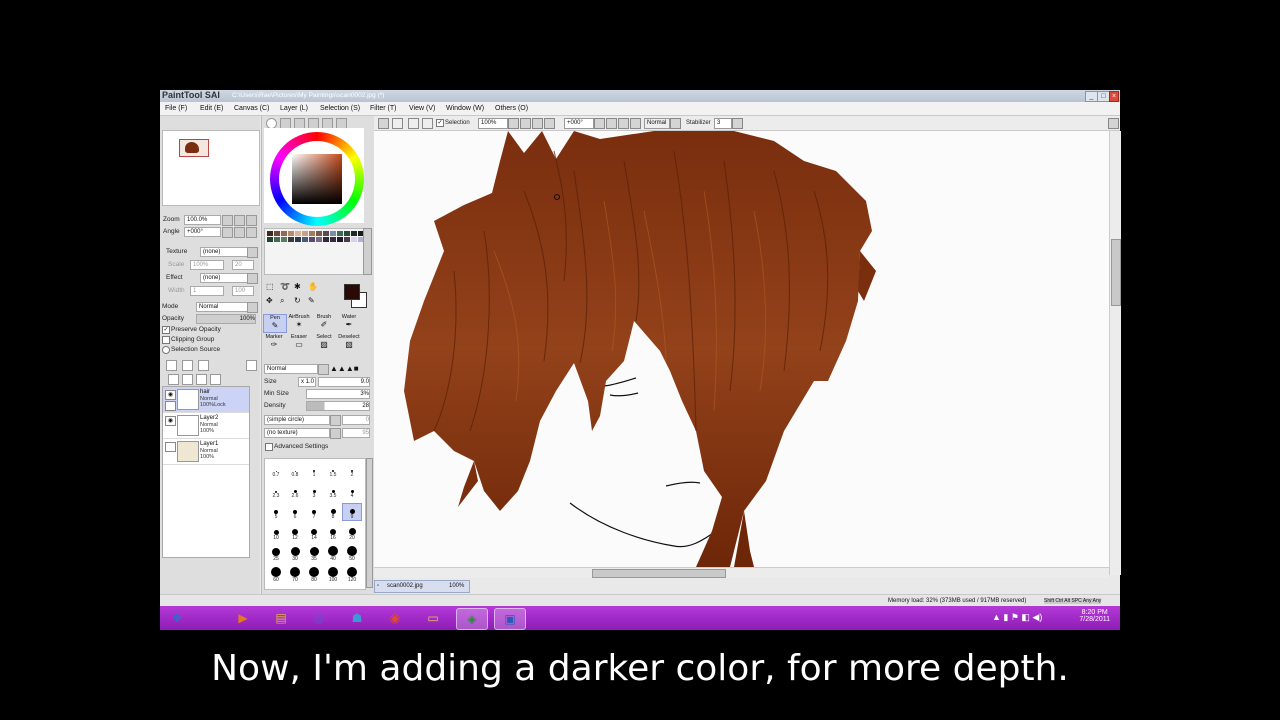 The image size is (1280, 720). I want to click on vertical-scrollbar, so click(1115, 353).